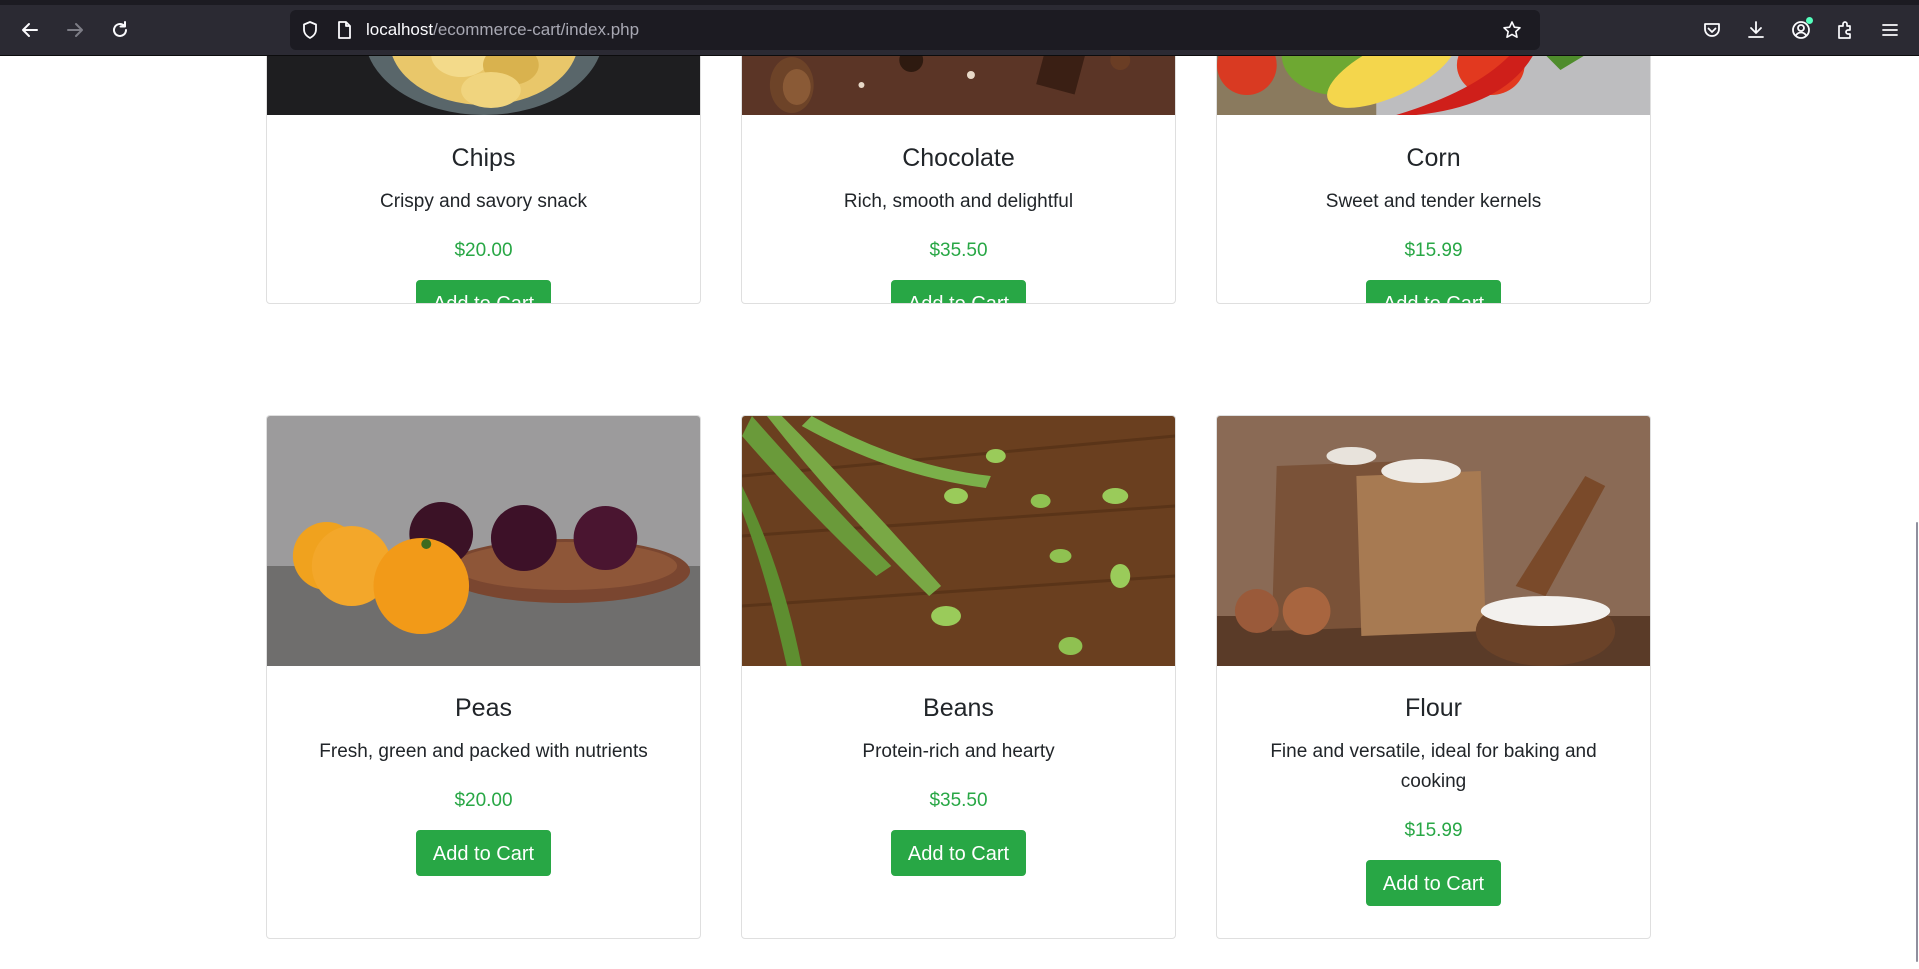  I want to click on scrollbar-thumb, so click(1917, 742).